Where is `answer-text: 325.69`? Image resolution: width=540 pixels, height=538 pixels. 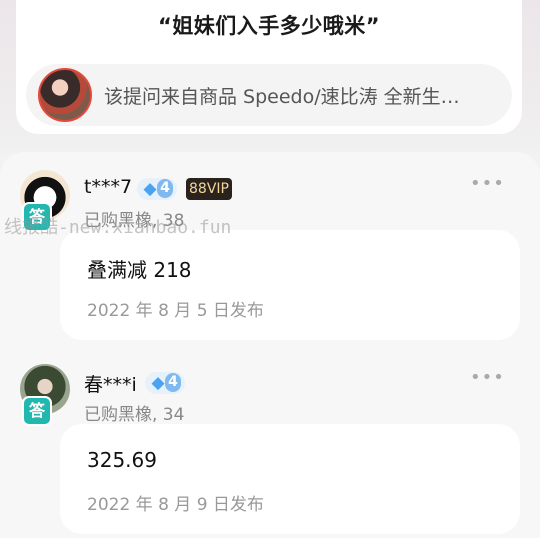 answer-text: 325.69 is located at coordinates (122, 460).